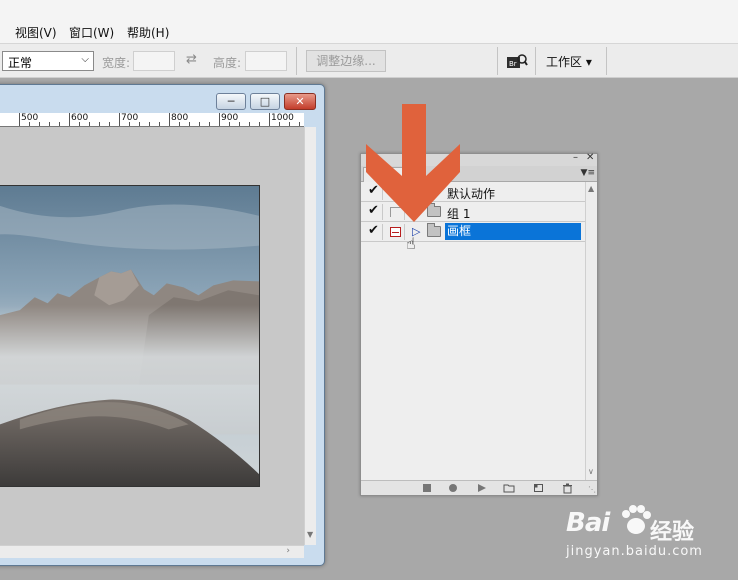 Image resolution: width=738 pixels, height=580 pixels. Describe the element at coordinates (575, 157) in the screenshot. I see `panel-minimize-icon: –` at that location.